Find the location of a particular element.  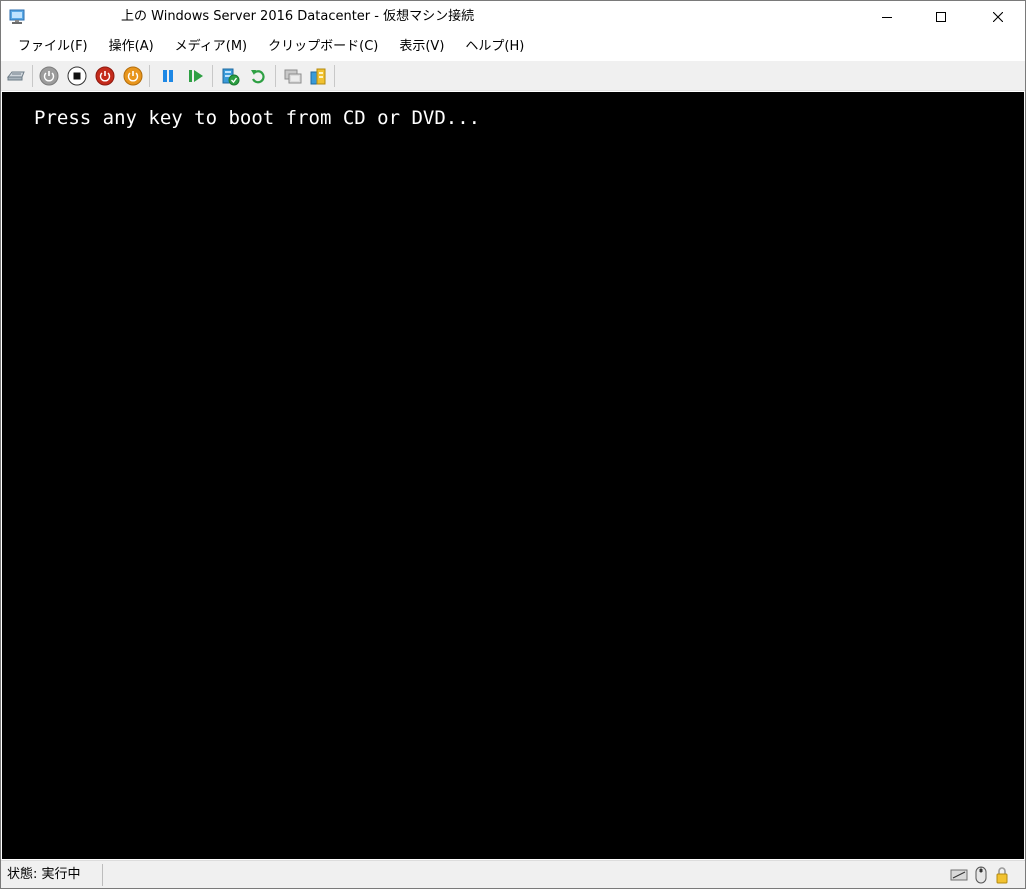

pause-icon is located at coordinates (168, 76).